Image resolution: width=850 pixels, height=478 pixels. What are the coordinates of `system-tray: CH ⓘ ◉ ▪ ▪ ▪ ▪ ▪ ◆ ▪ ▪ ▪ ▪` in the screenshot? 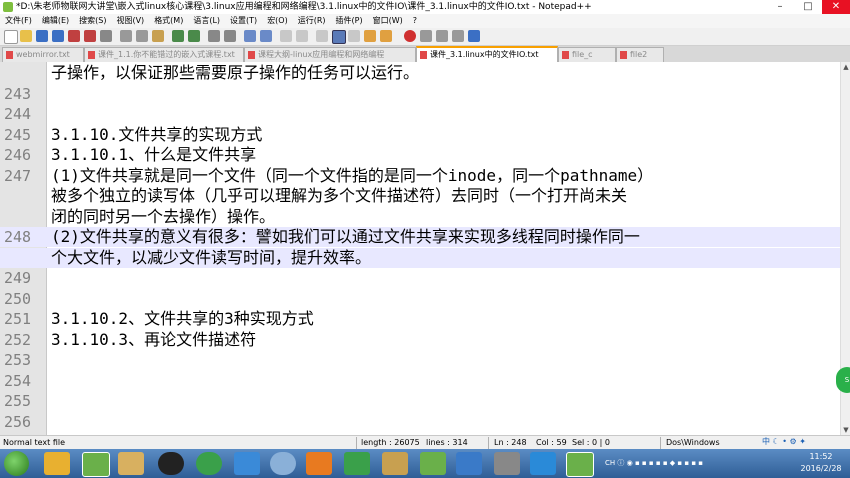 It's located at (654, 463).